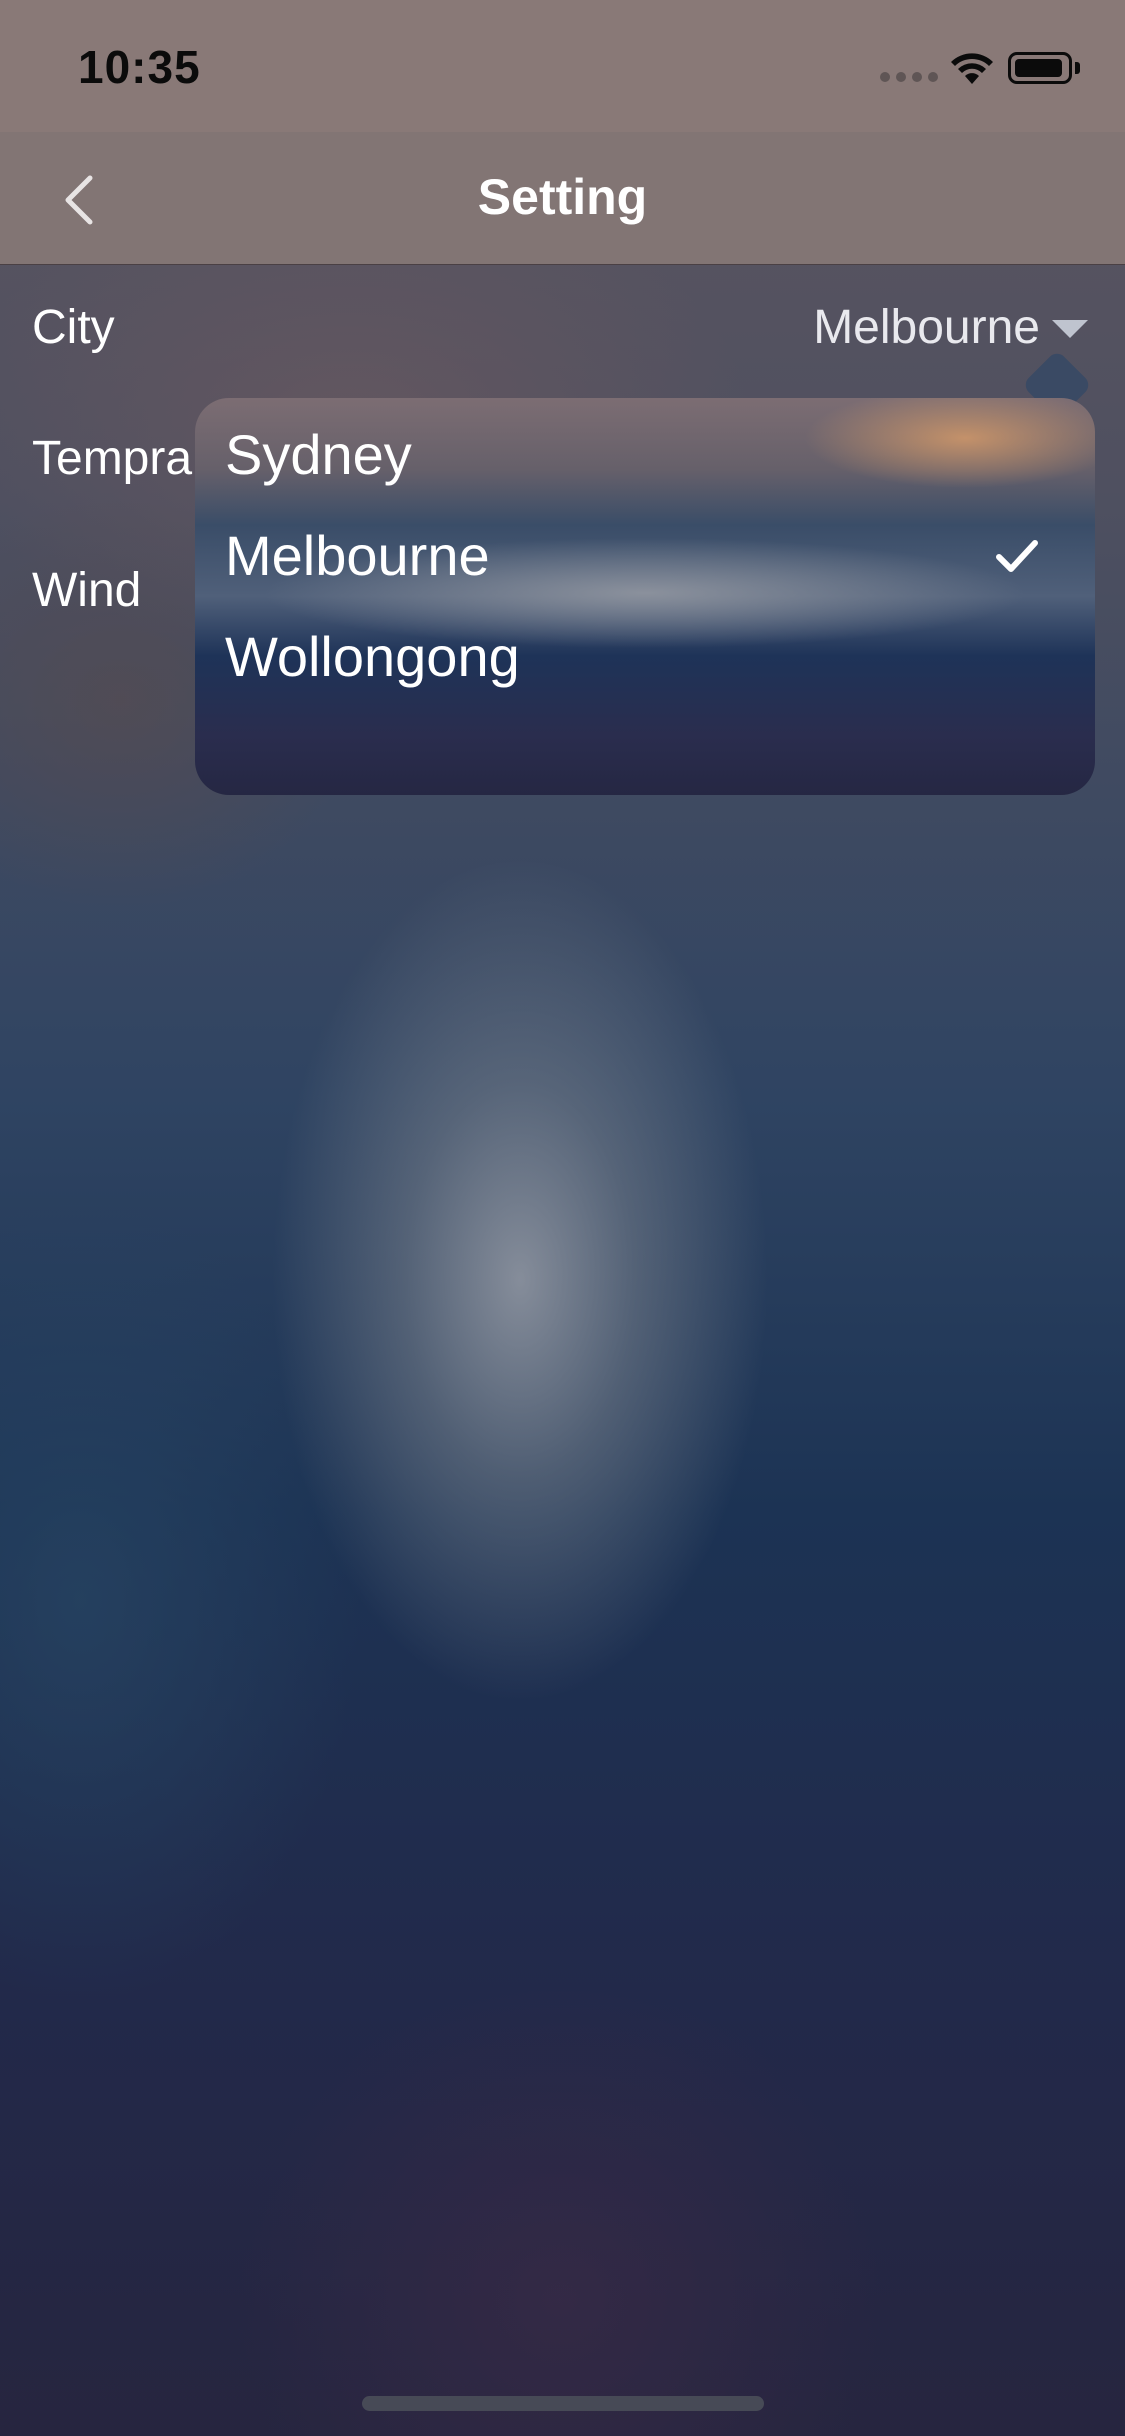  I want to click on checkmark-icon, so click(1017, 556).